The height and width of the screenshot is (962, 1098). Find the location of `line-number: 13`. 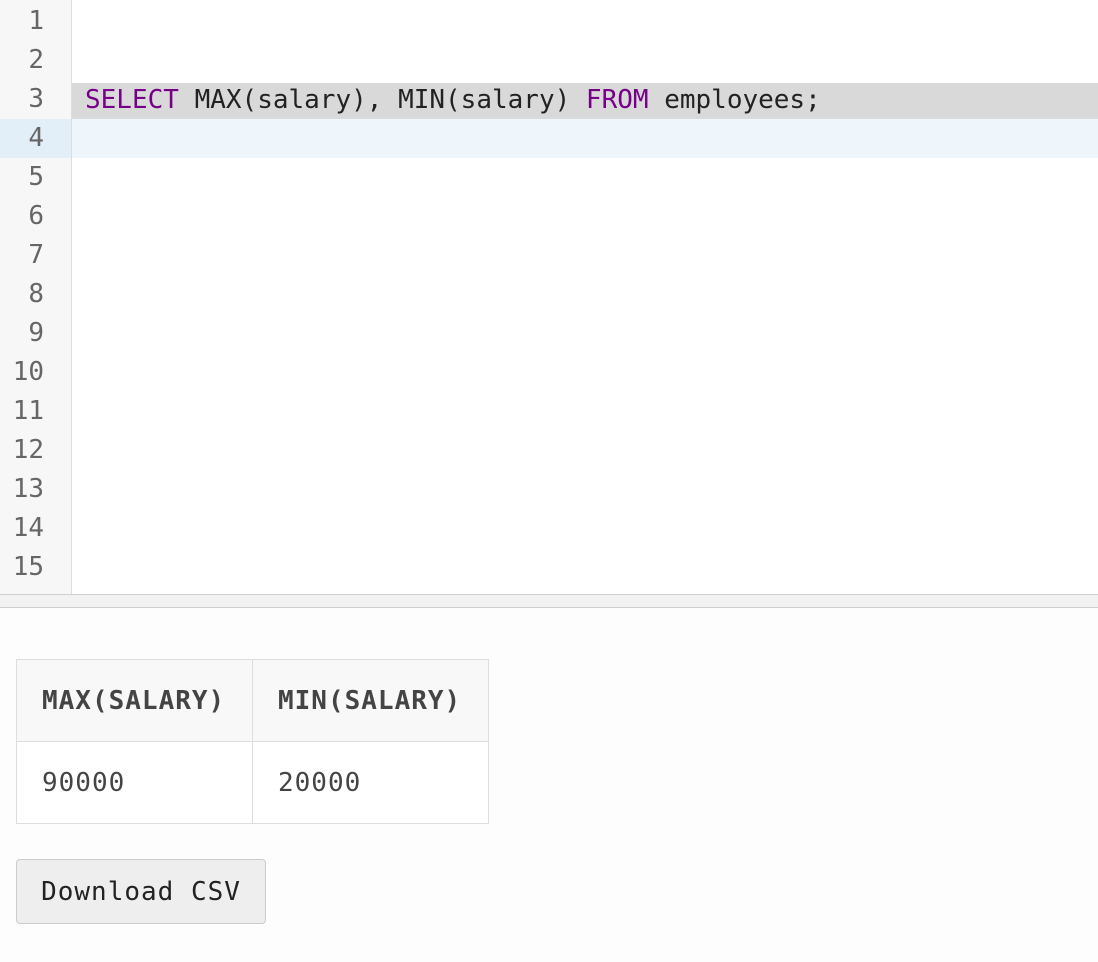

line-number: 13 is located at coordinates (28, 489).